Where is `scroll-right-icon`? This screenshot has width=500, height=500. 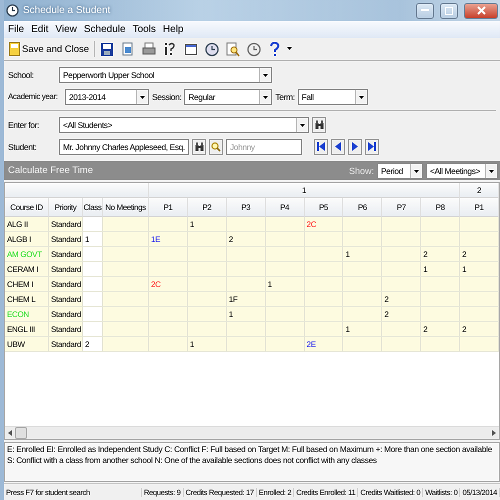 scroll-right-icon is located at coordinates (494, 433).